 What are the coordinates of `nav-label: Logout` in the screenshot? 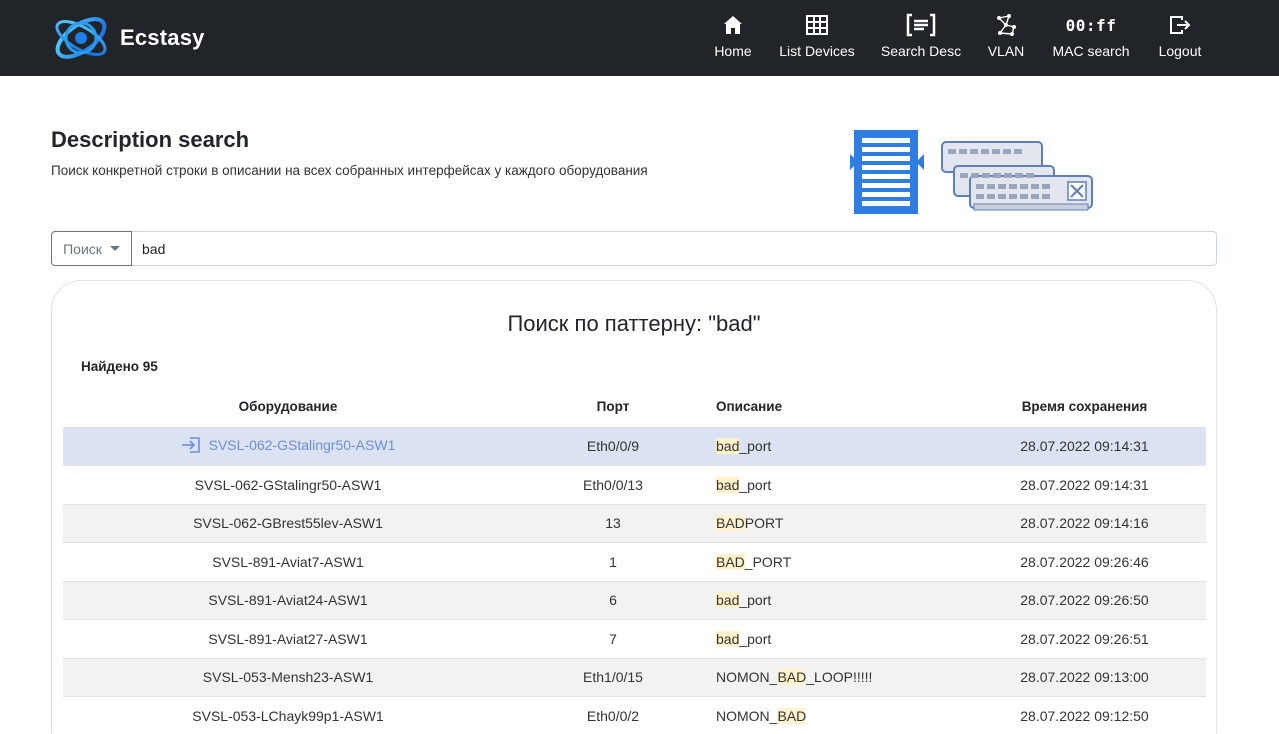 It's located at (1180, 51).